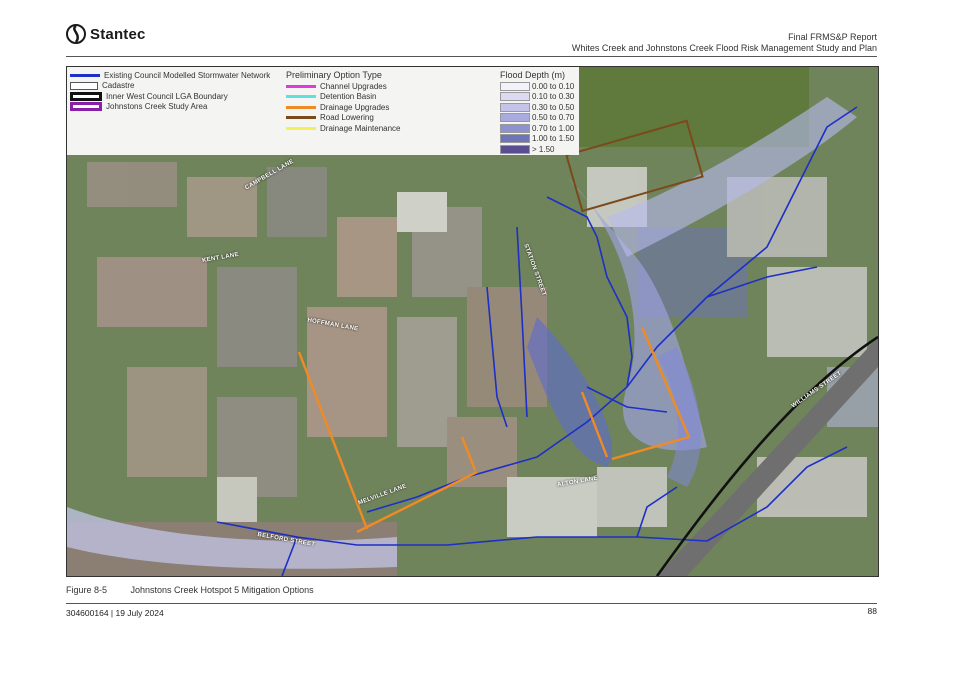  What do you see at coordinates (872, 611) in the screenshot?
I see `page-number: 88` at bounding box center [872, 611].